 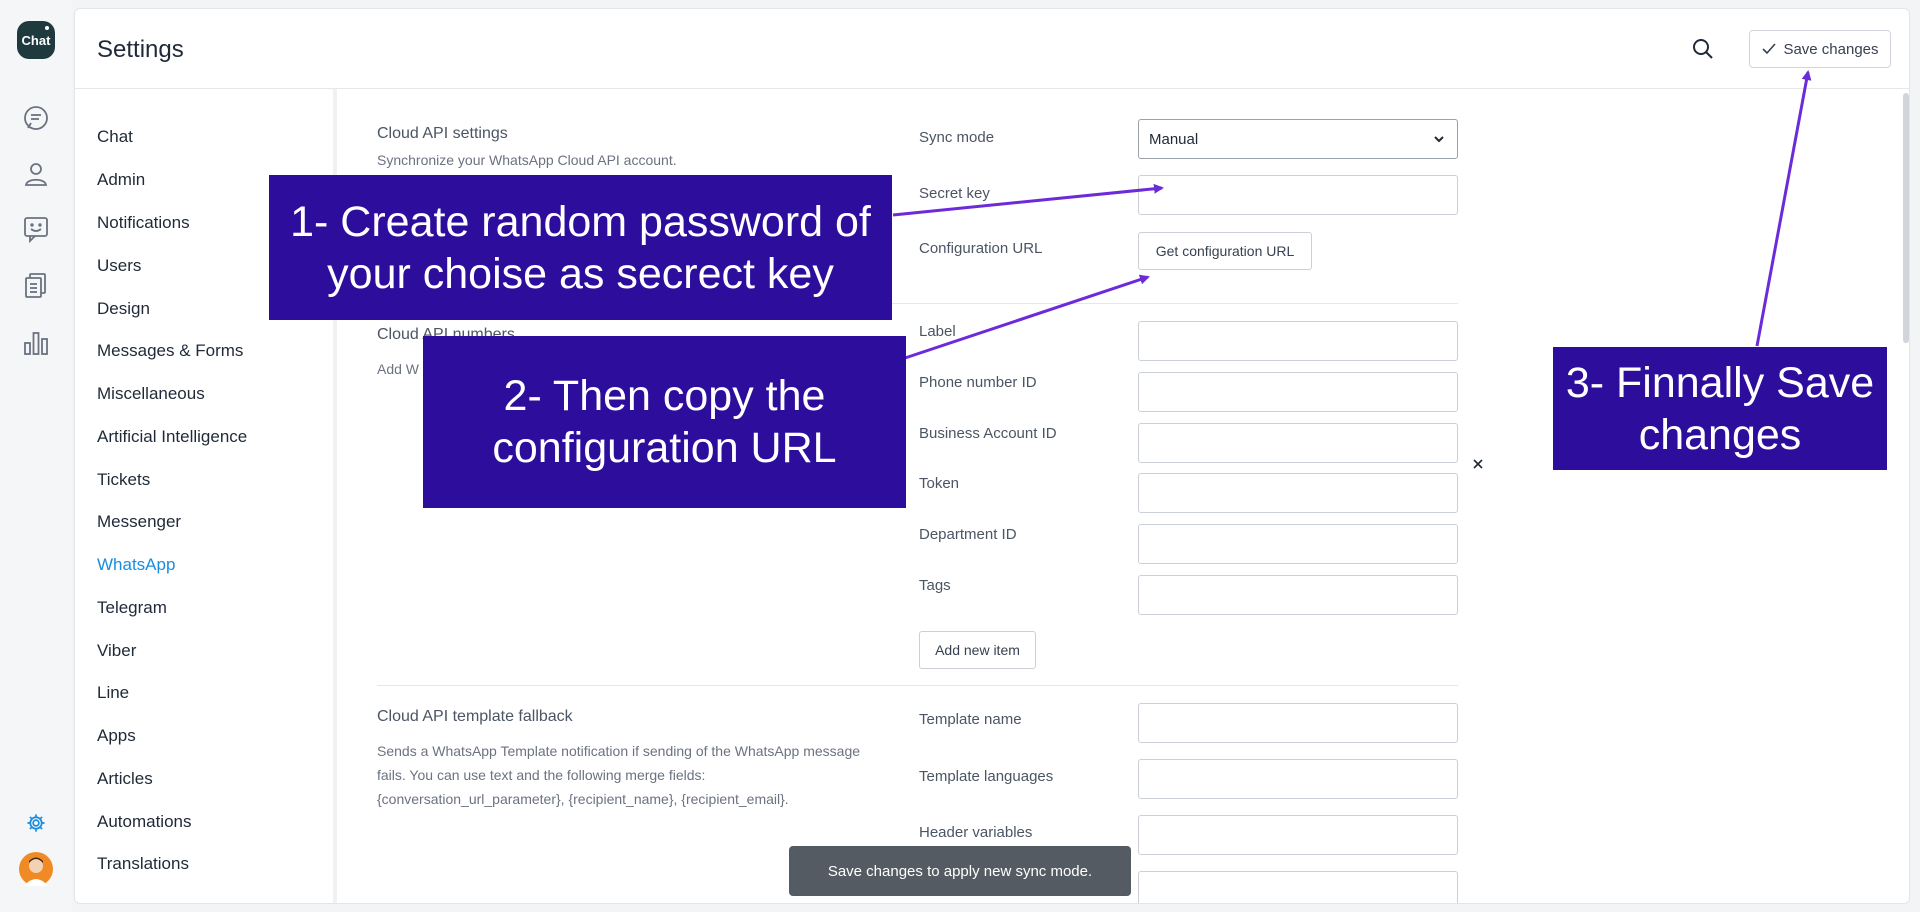 What do you see at coordinates (917, 685) in the screenshot?
I see `section-divider` at bounding box center [917, 685].